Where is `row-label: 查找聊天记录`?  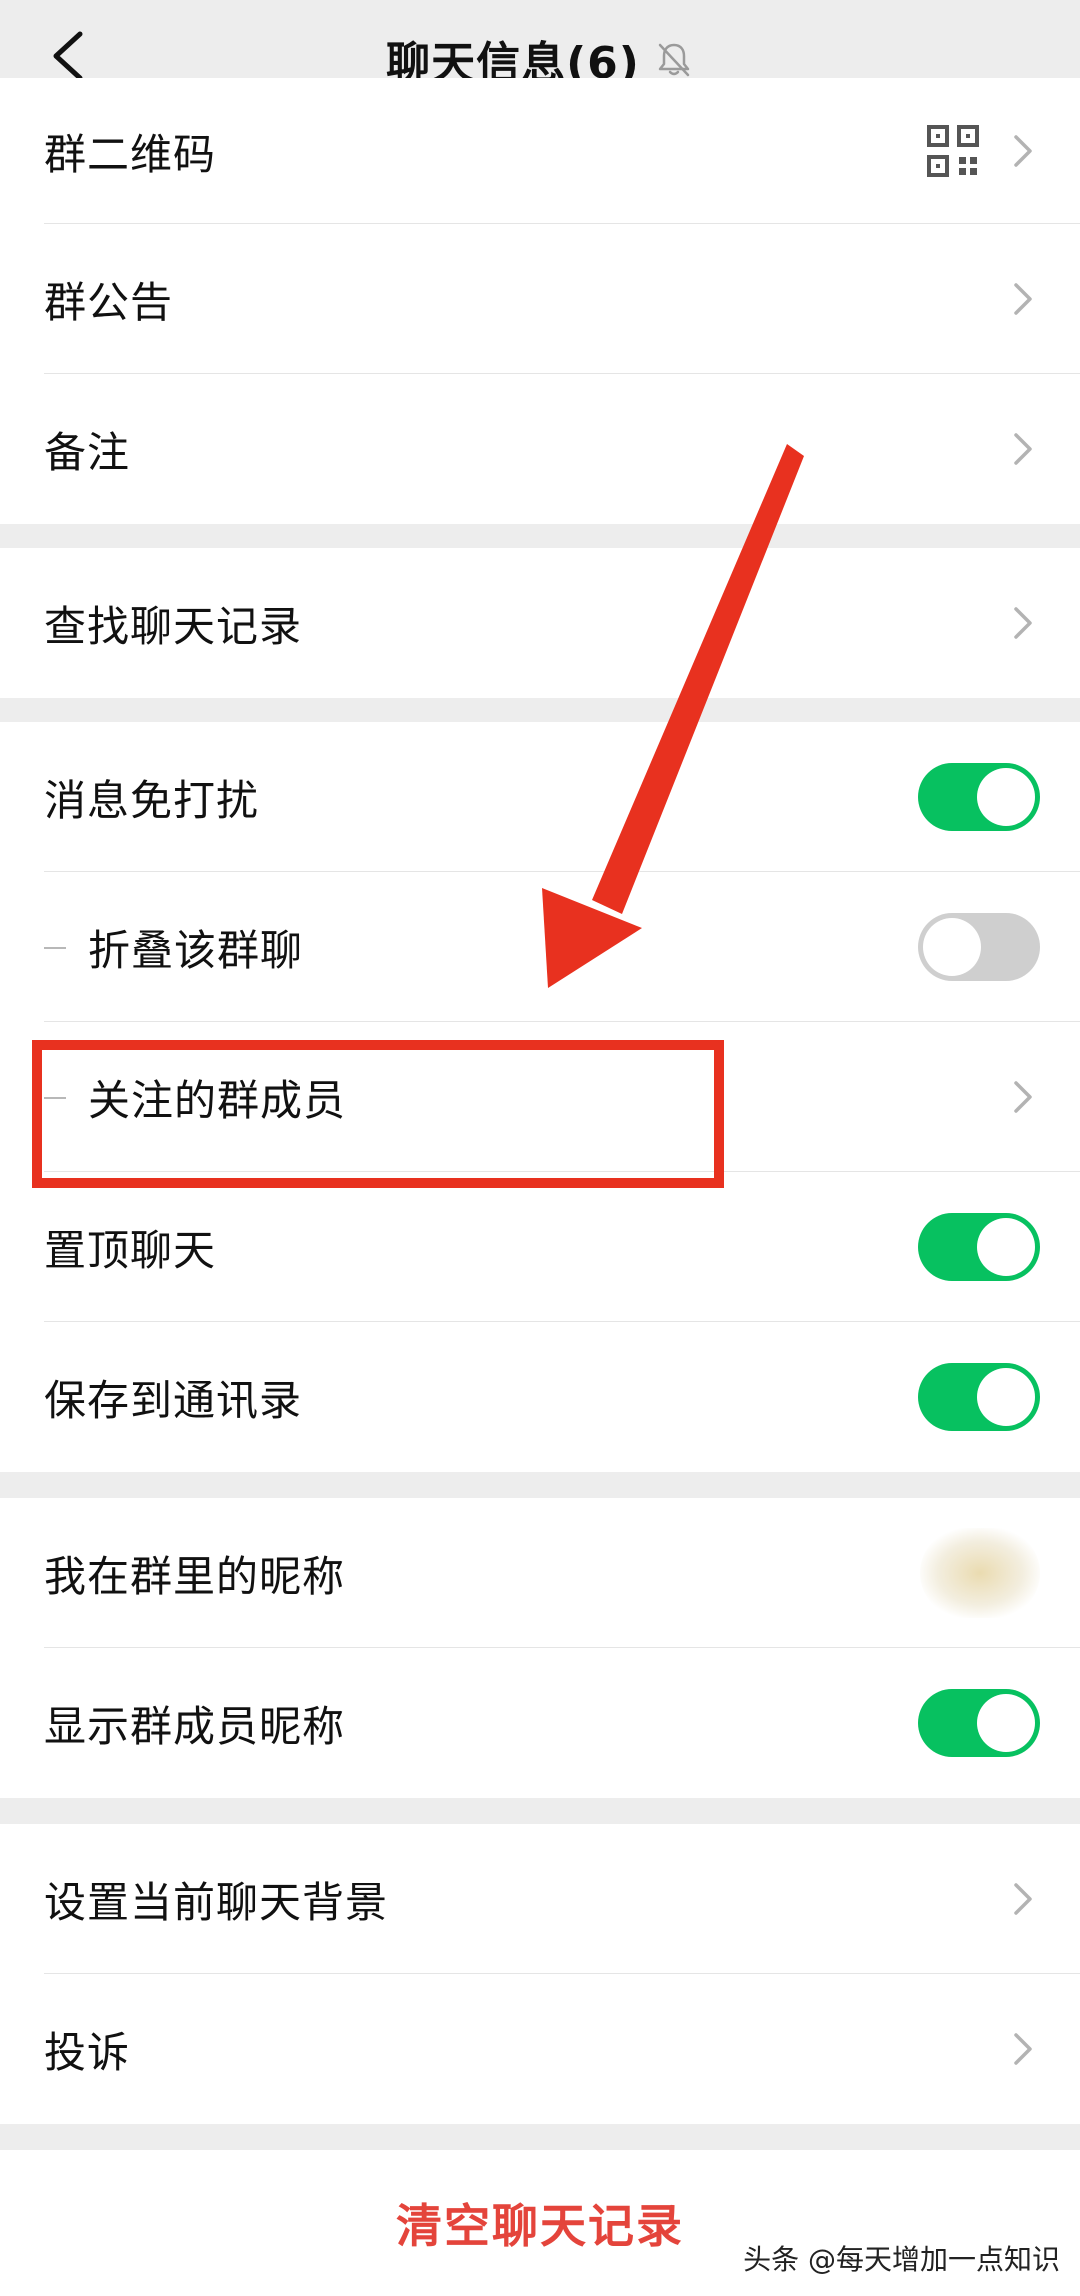 row-label: 查找聊天记录 is located at coordinates (173, 626).